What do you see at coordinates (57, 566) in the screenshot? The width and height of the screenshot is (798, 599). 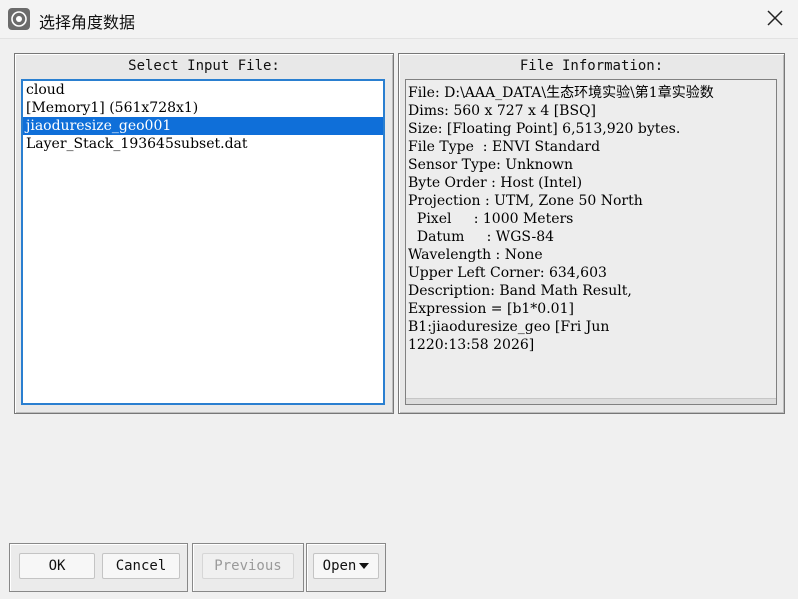 I see `ok-button: OK` at bounding box center [57, 566].